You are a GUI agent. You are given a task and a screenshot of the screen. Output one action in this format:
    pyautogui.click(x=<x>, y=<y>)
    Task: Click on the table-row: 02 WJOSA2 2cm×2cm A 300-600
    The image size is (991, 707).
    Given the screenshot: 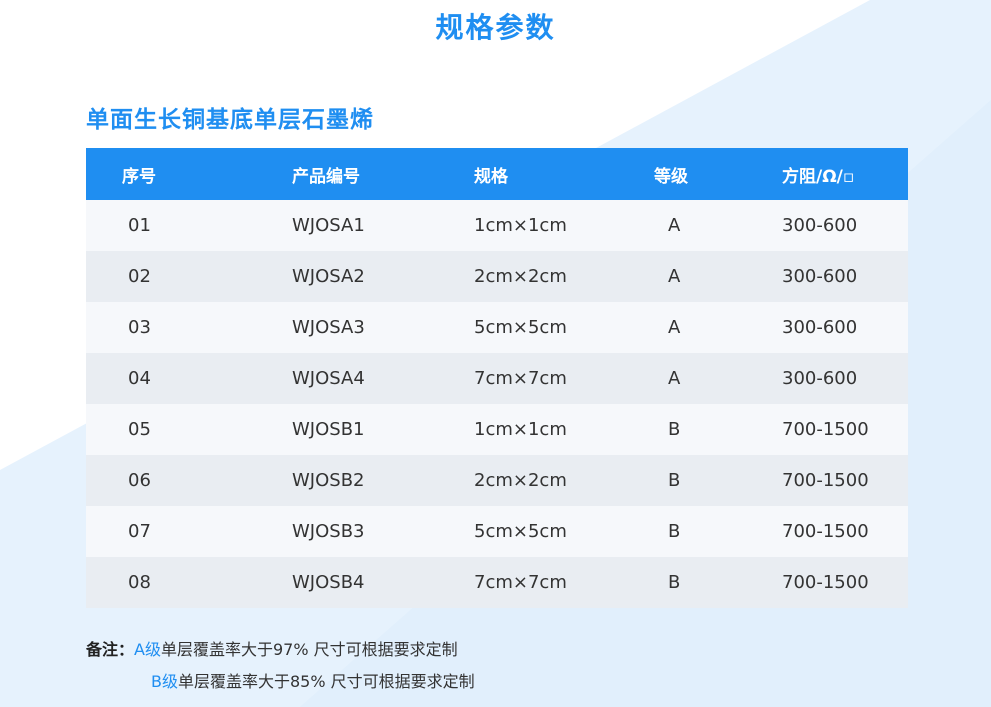 What is the action you would take?
    pyautogui.click(x=497, y=276)
    